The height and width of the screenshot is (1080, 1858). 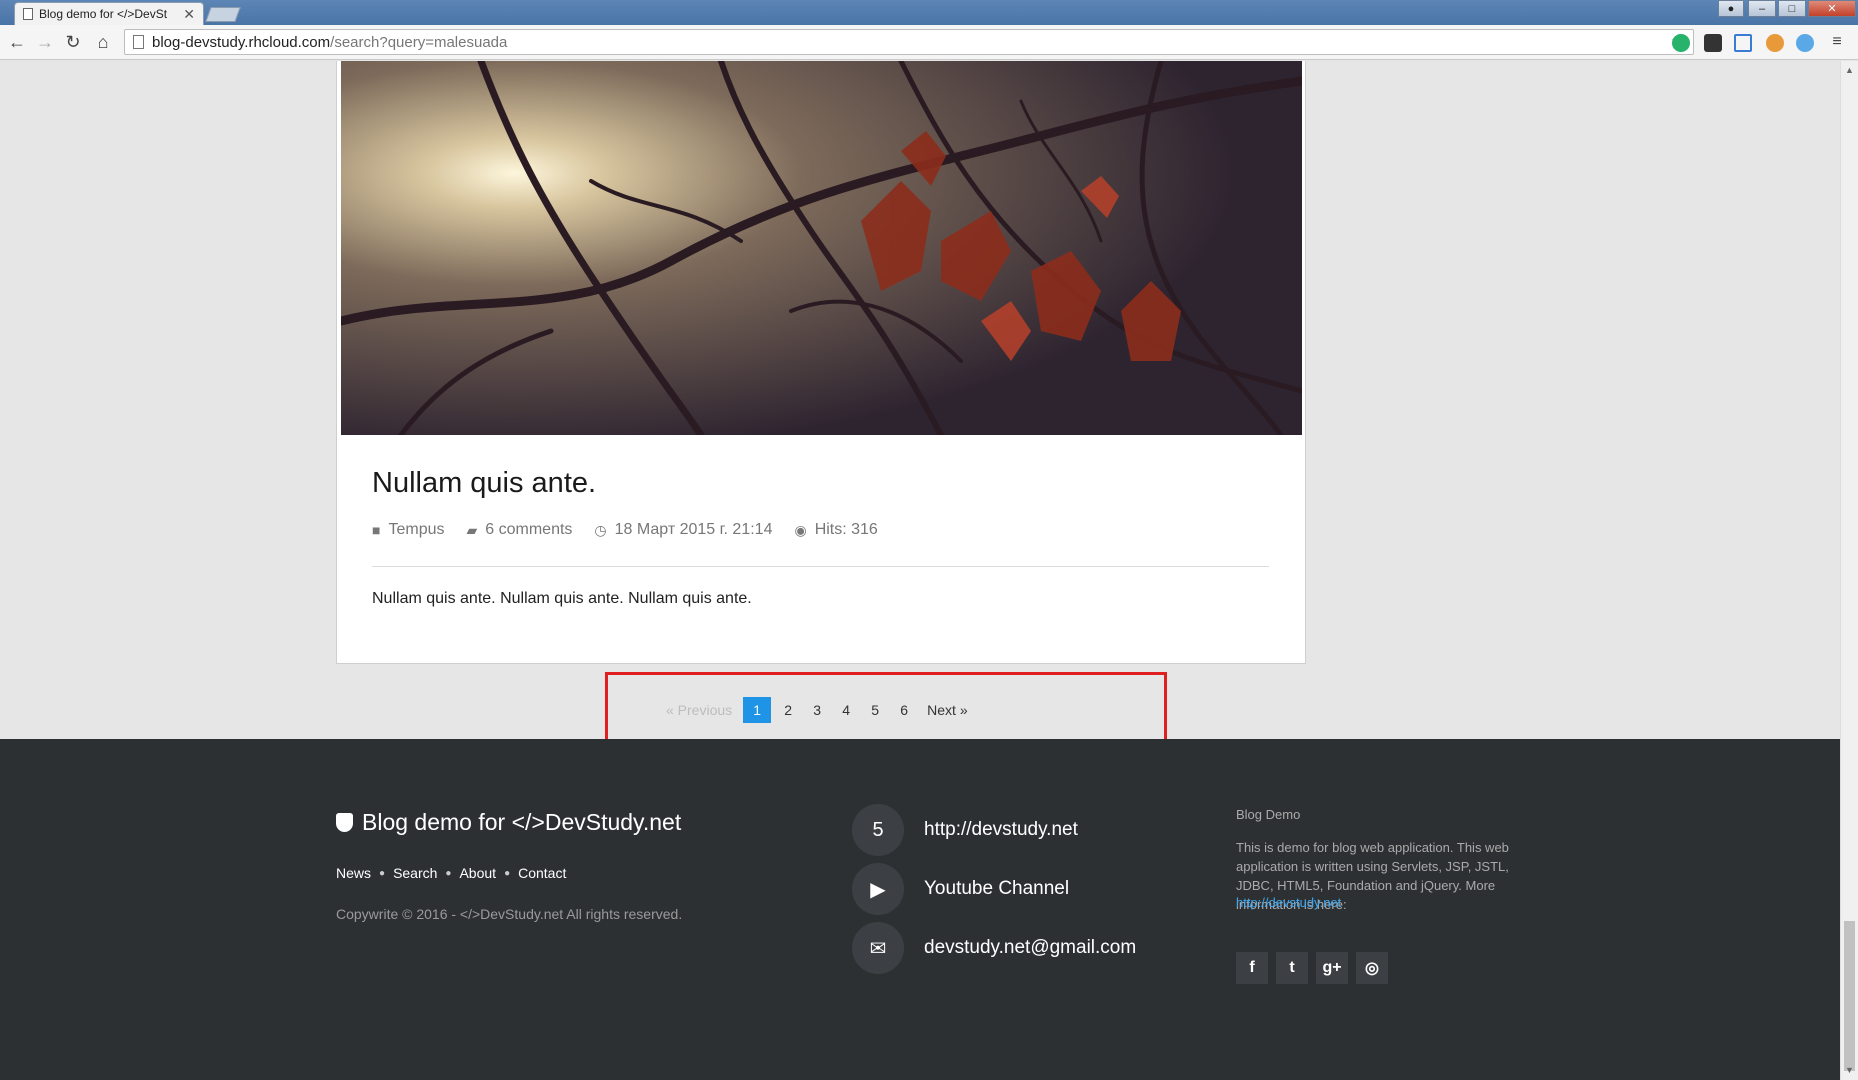 I want to click on google-plus-icon: g+, so click(x=1332, y=968).